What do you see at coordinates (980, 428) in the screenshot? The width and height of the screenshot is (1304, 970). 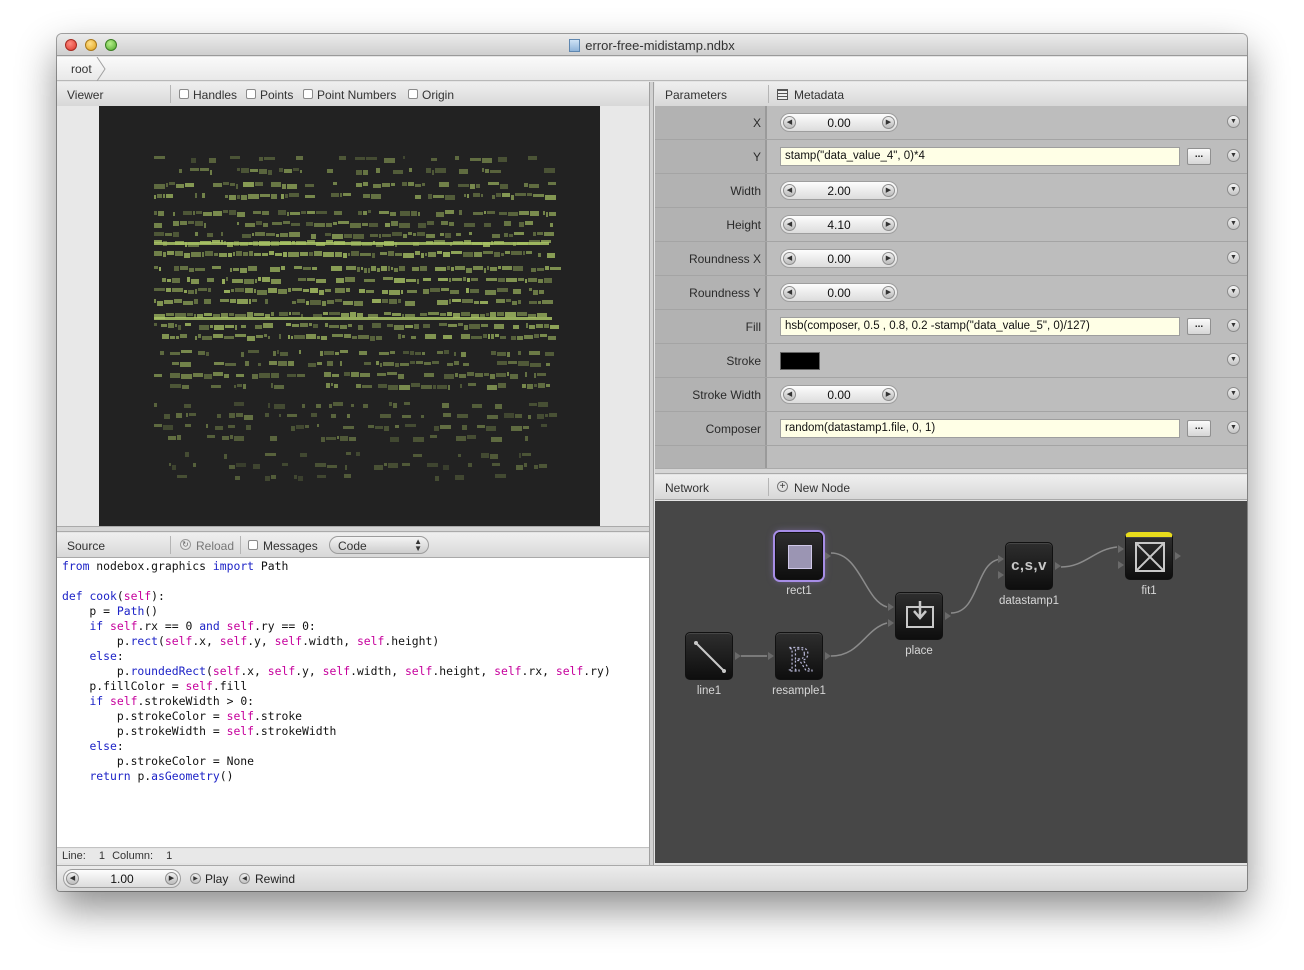 I see `param-expression-field: random(datastamp1.file, 0, 1)` at bounding box center [980, 428].